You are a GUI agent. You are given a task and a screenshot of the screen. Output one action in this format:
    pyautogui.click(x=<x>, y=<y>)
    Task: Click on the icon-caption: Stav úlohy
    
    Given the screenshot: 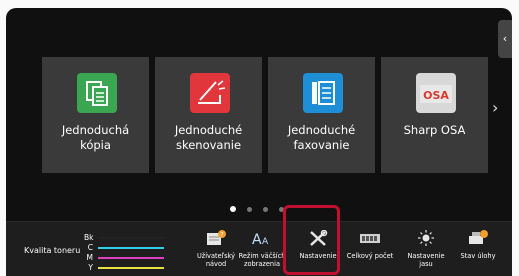 What is the action you would take?
    pyautogui.click(x=478, y=256)
    